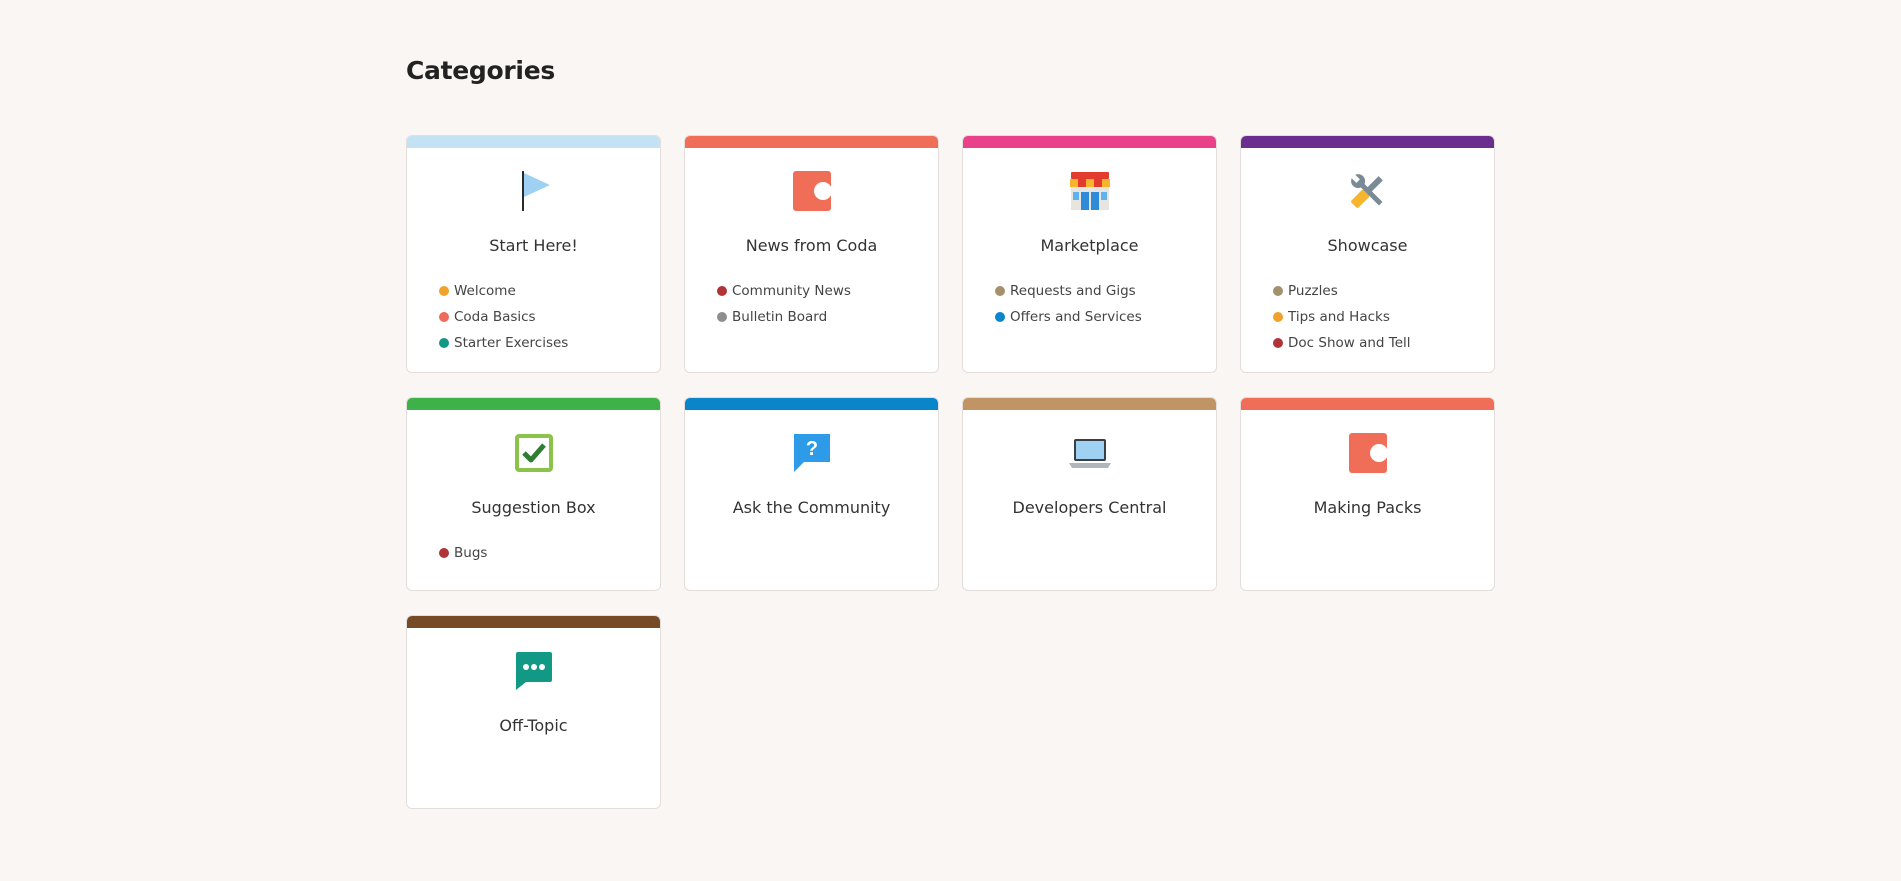 The image size is (1901, 881). Describe the element at coordinates (811, 507) in the screenshot. I see `category-title: Ask the Community` at that location.